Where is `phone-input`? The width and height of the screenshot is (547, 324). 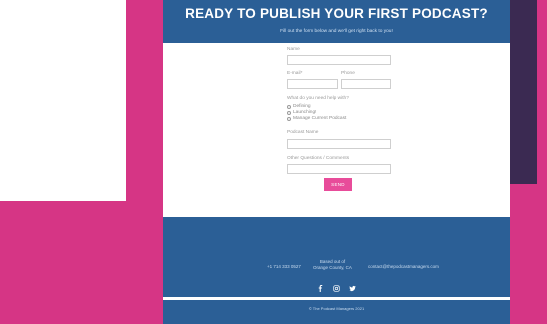 phone-input is located at coordinates (366, 84).